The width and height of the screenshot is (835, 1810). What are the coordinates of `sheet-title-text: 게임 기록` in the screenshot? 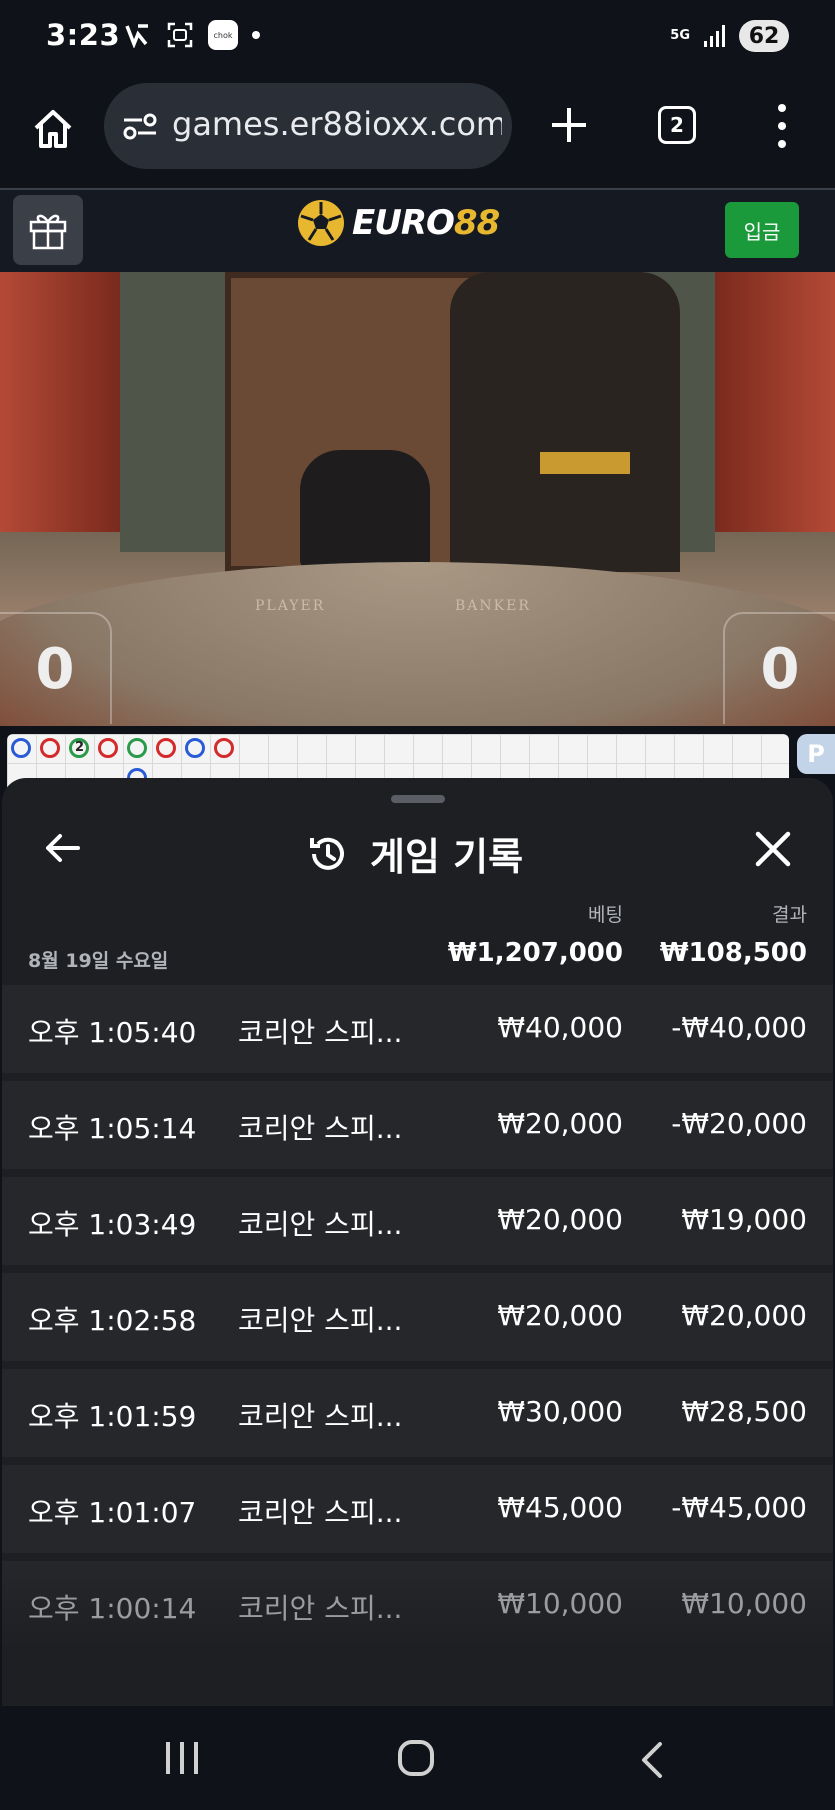 It's located at (447, 857).